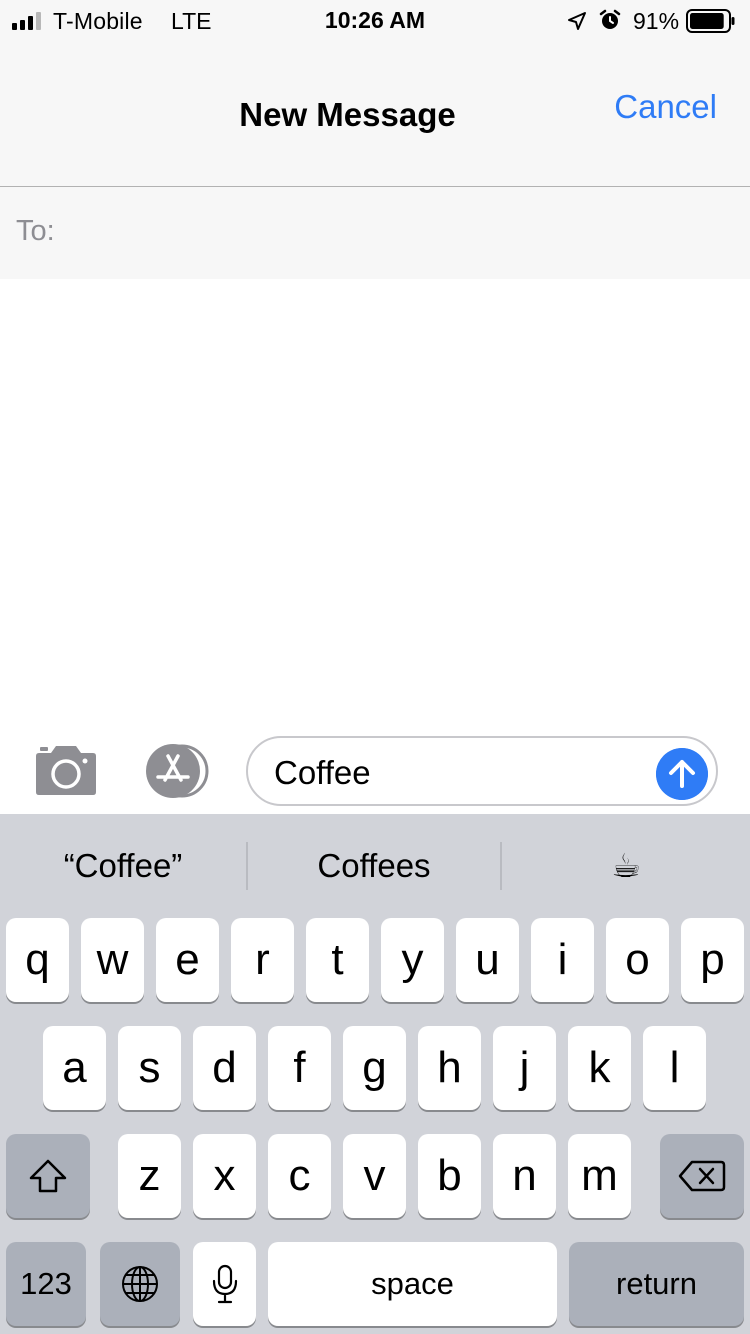 This screenshot has height=1334, width=750. I want to click on key-f: f, so click(299, 1068).